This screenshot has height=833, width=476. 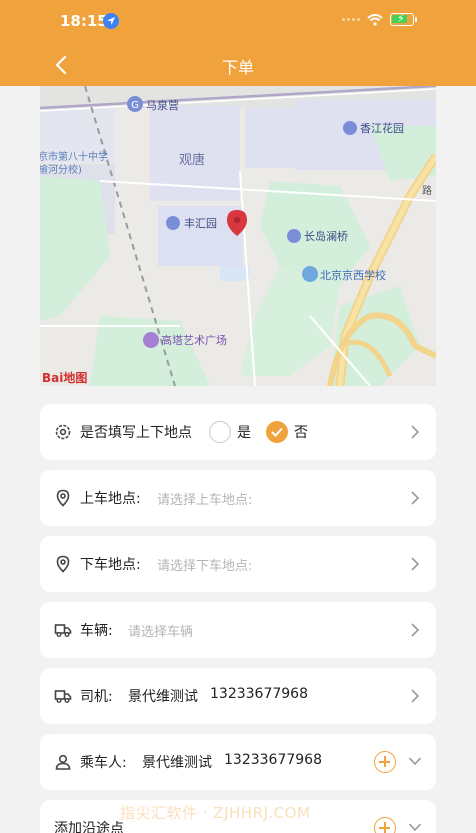 I want to click on passenger-row: 乘车人: 景代维测试 13233677968, so click(x=238, y=762).